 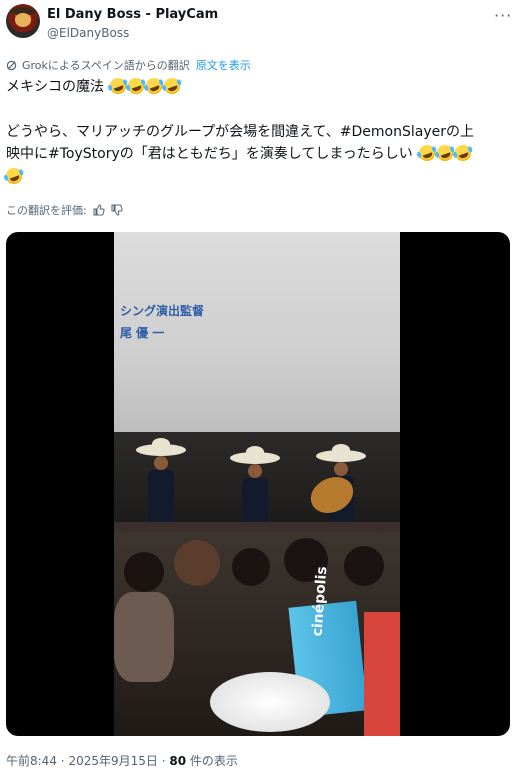 What do you see at coordinates (503, 15) in the screenshot?
I see `more-options-icon: ···` at bounding box center [503, 15].